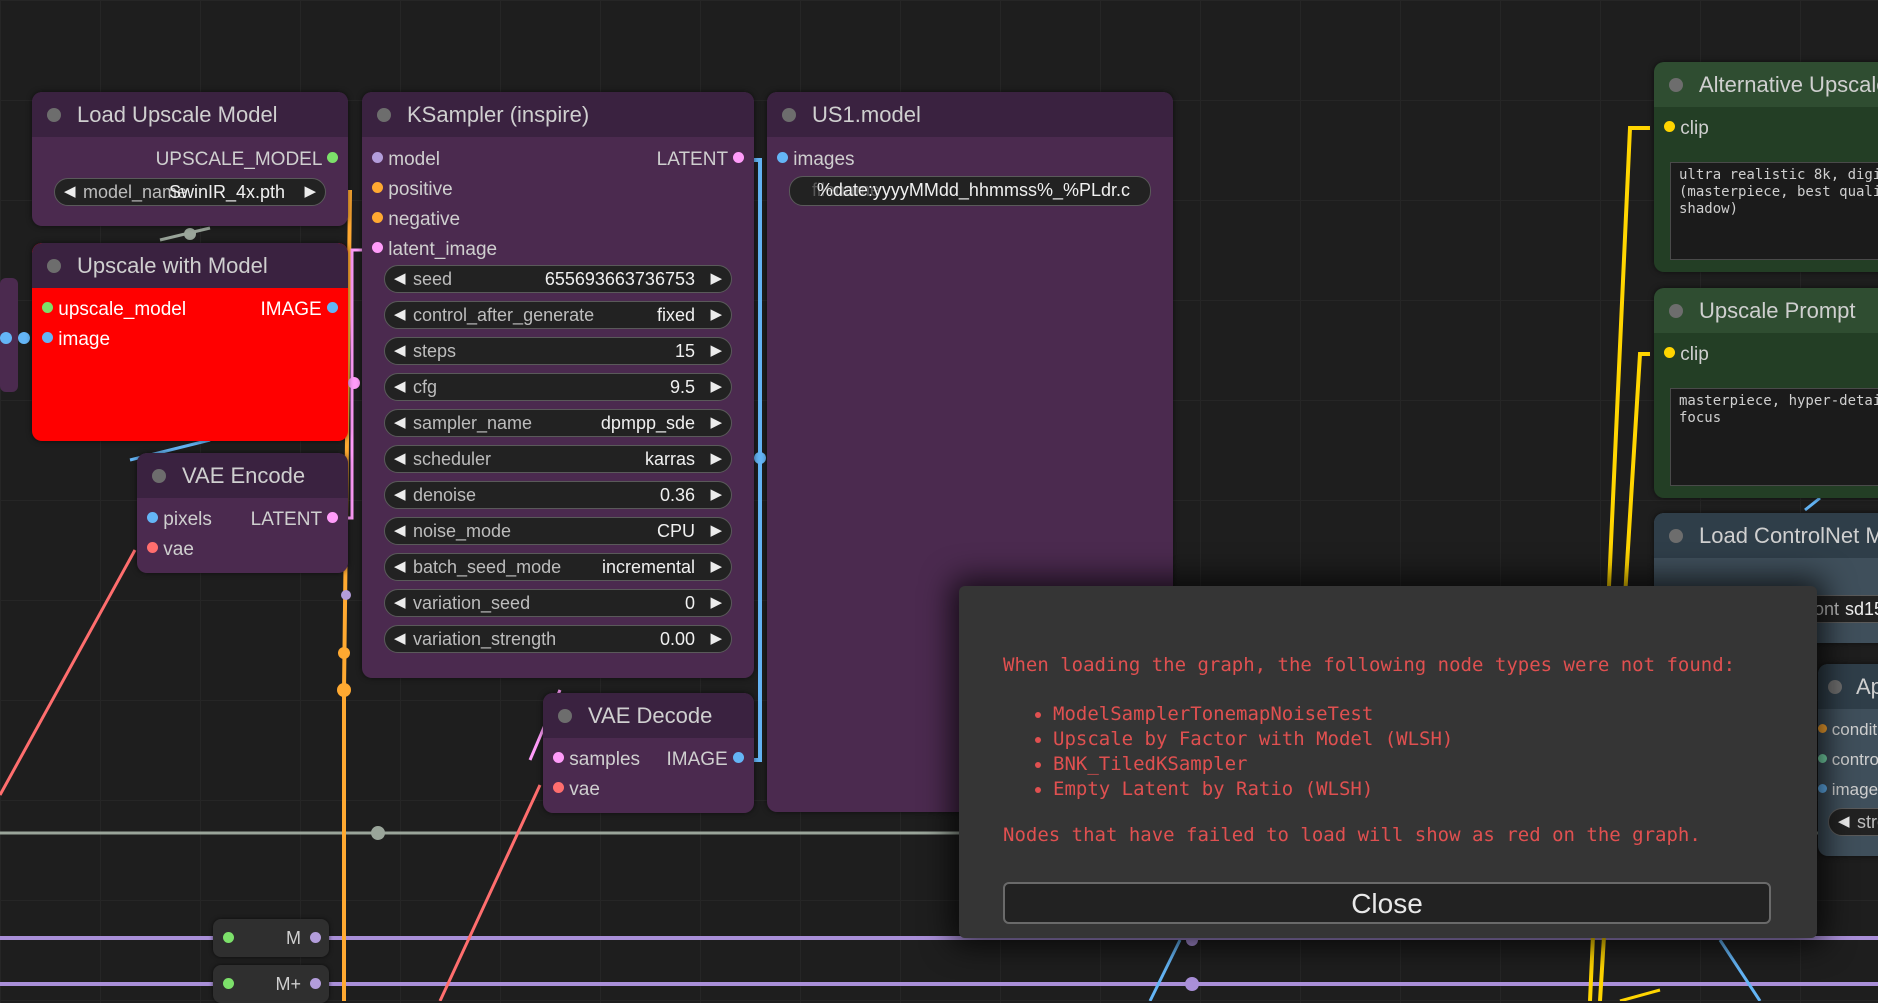 This screenshot has height=1003, width=1878. Describe the element at coordinates (816, 160) in the screenshot. I see `input-slot: images` at that location.